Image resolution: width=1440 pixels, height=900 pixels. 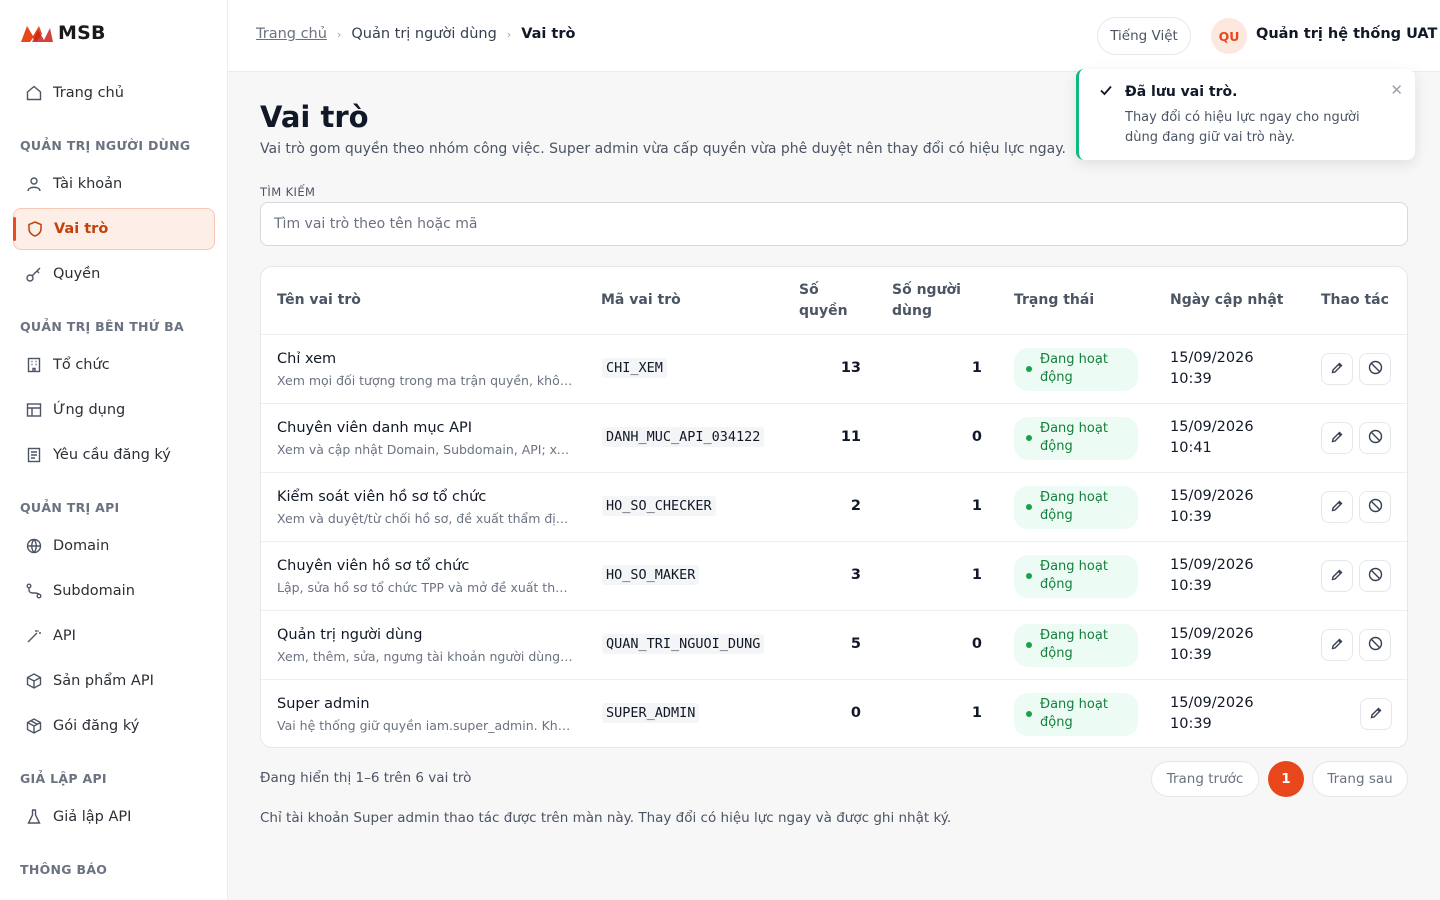 What do you see at coordinates (1144, 36) in the screenshot?
I see `language-button: Tiếng Việt` at bounding box center [1144, 36].